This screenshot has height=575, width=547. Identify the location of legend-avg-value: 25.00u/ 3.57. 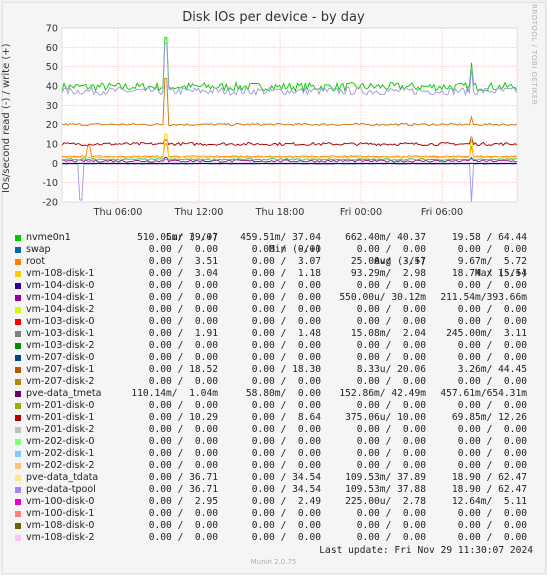
(388, 261).